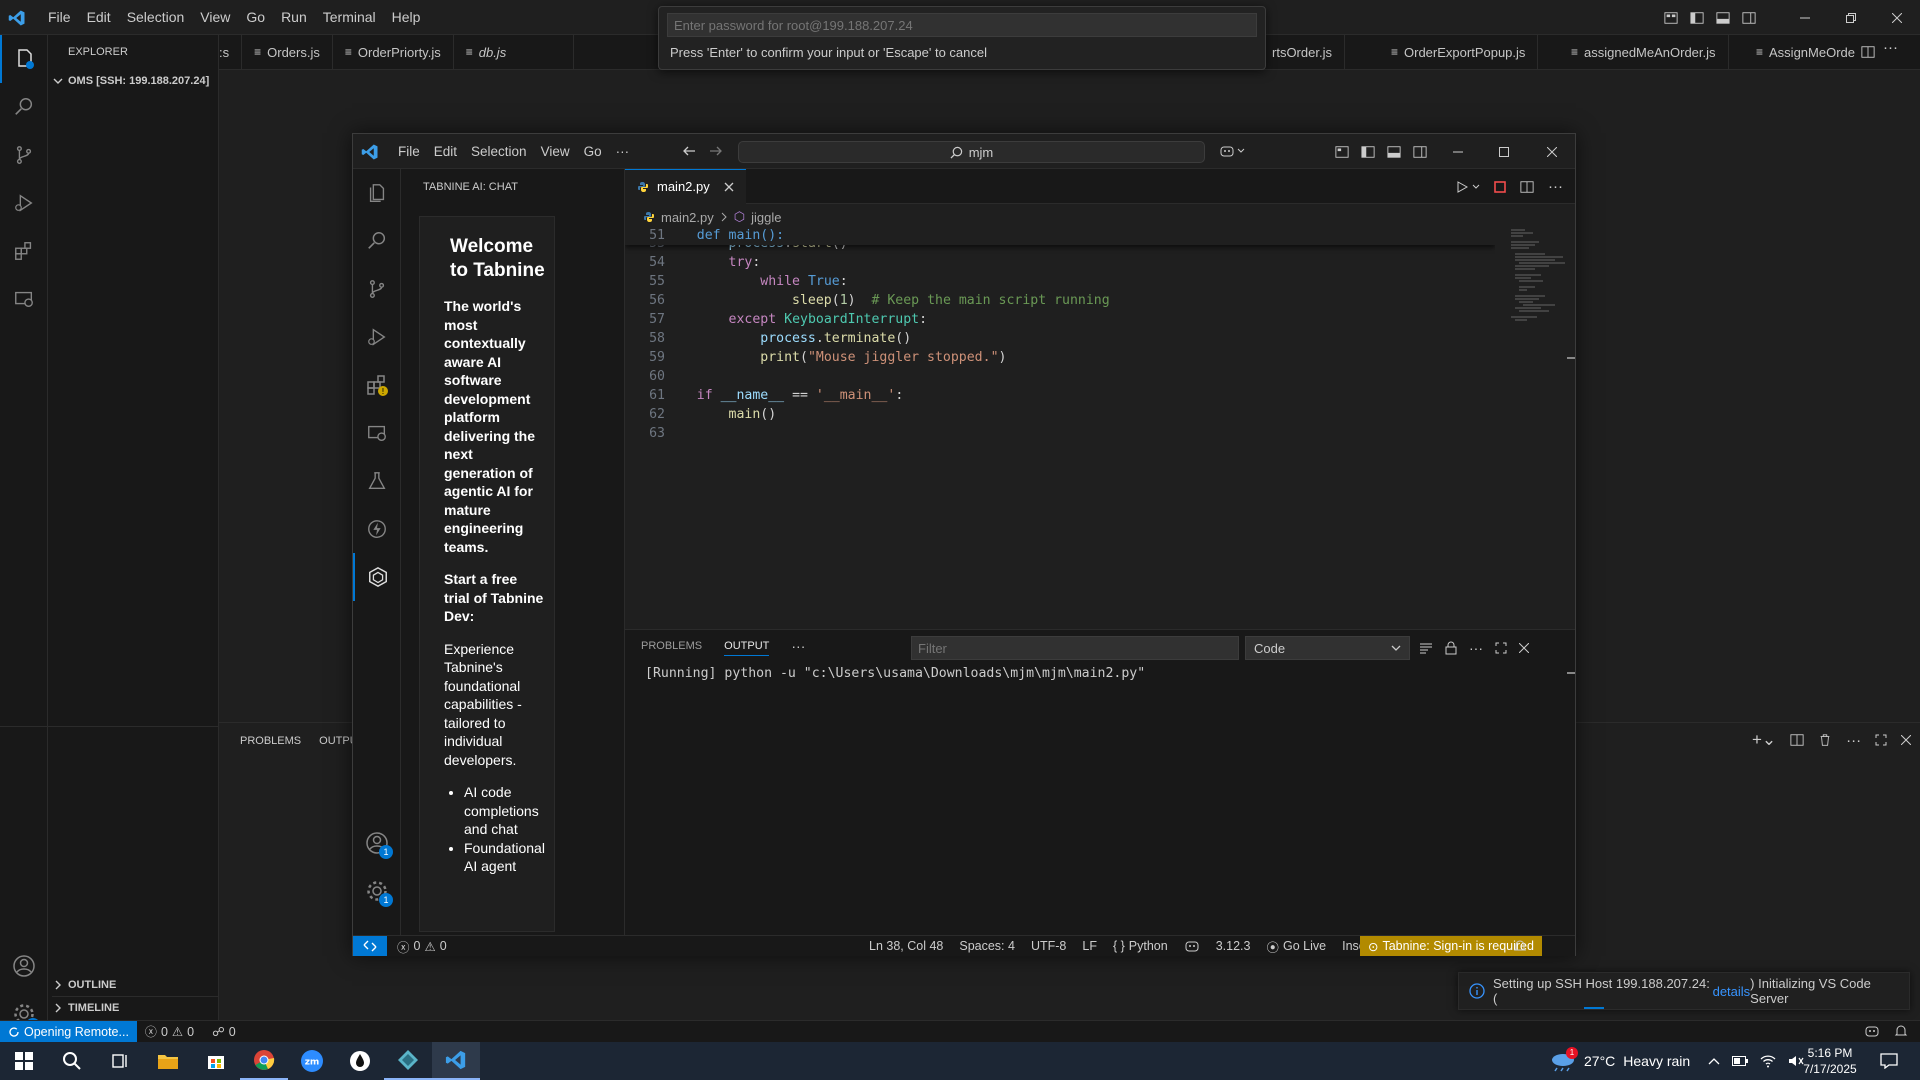 Image resolution: width=1920 pixels, height=1080 pixels. What do you see at coordinates (1897, 17) in the screenshot?
I see `close-window-icon` at bounding box center [1897, 17].